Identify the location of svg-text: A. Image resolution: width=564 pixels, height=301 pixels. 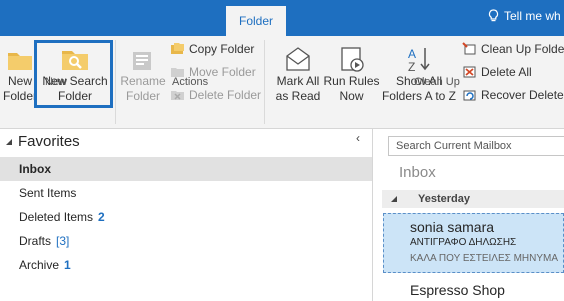
(412, 54).